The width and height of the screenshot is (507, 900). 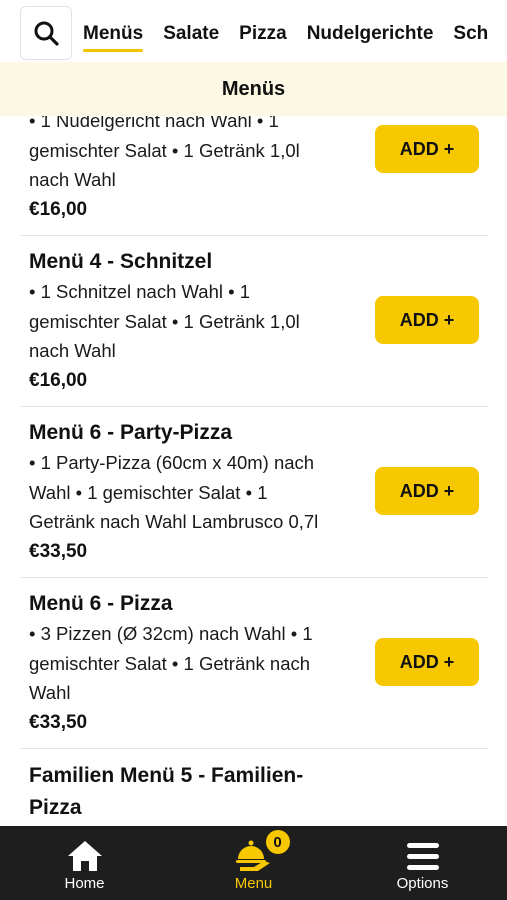 I want to click on nav-options: Options, so click(x=422, y=863).